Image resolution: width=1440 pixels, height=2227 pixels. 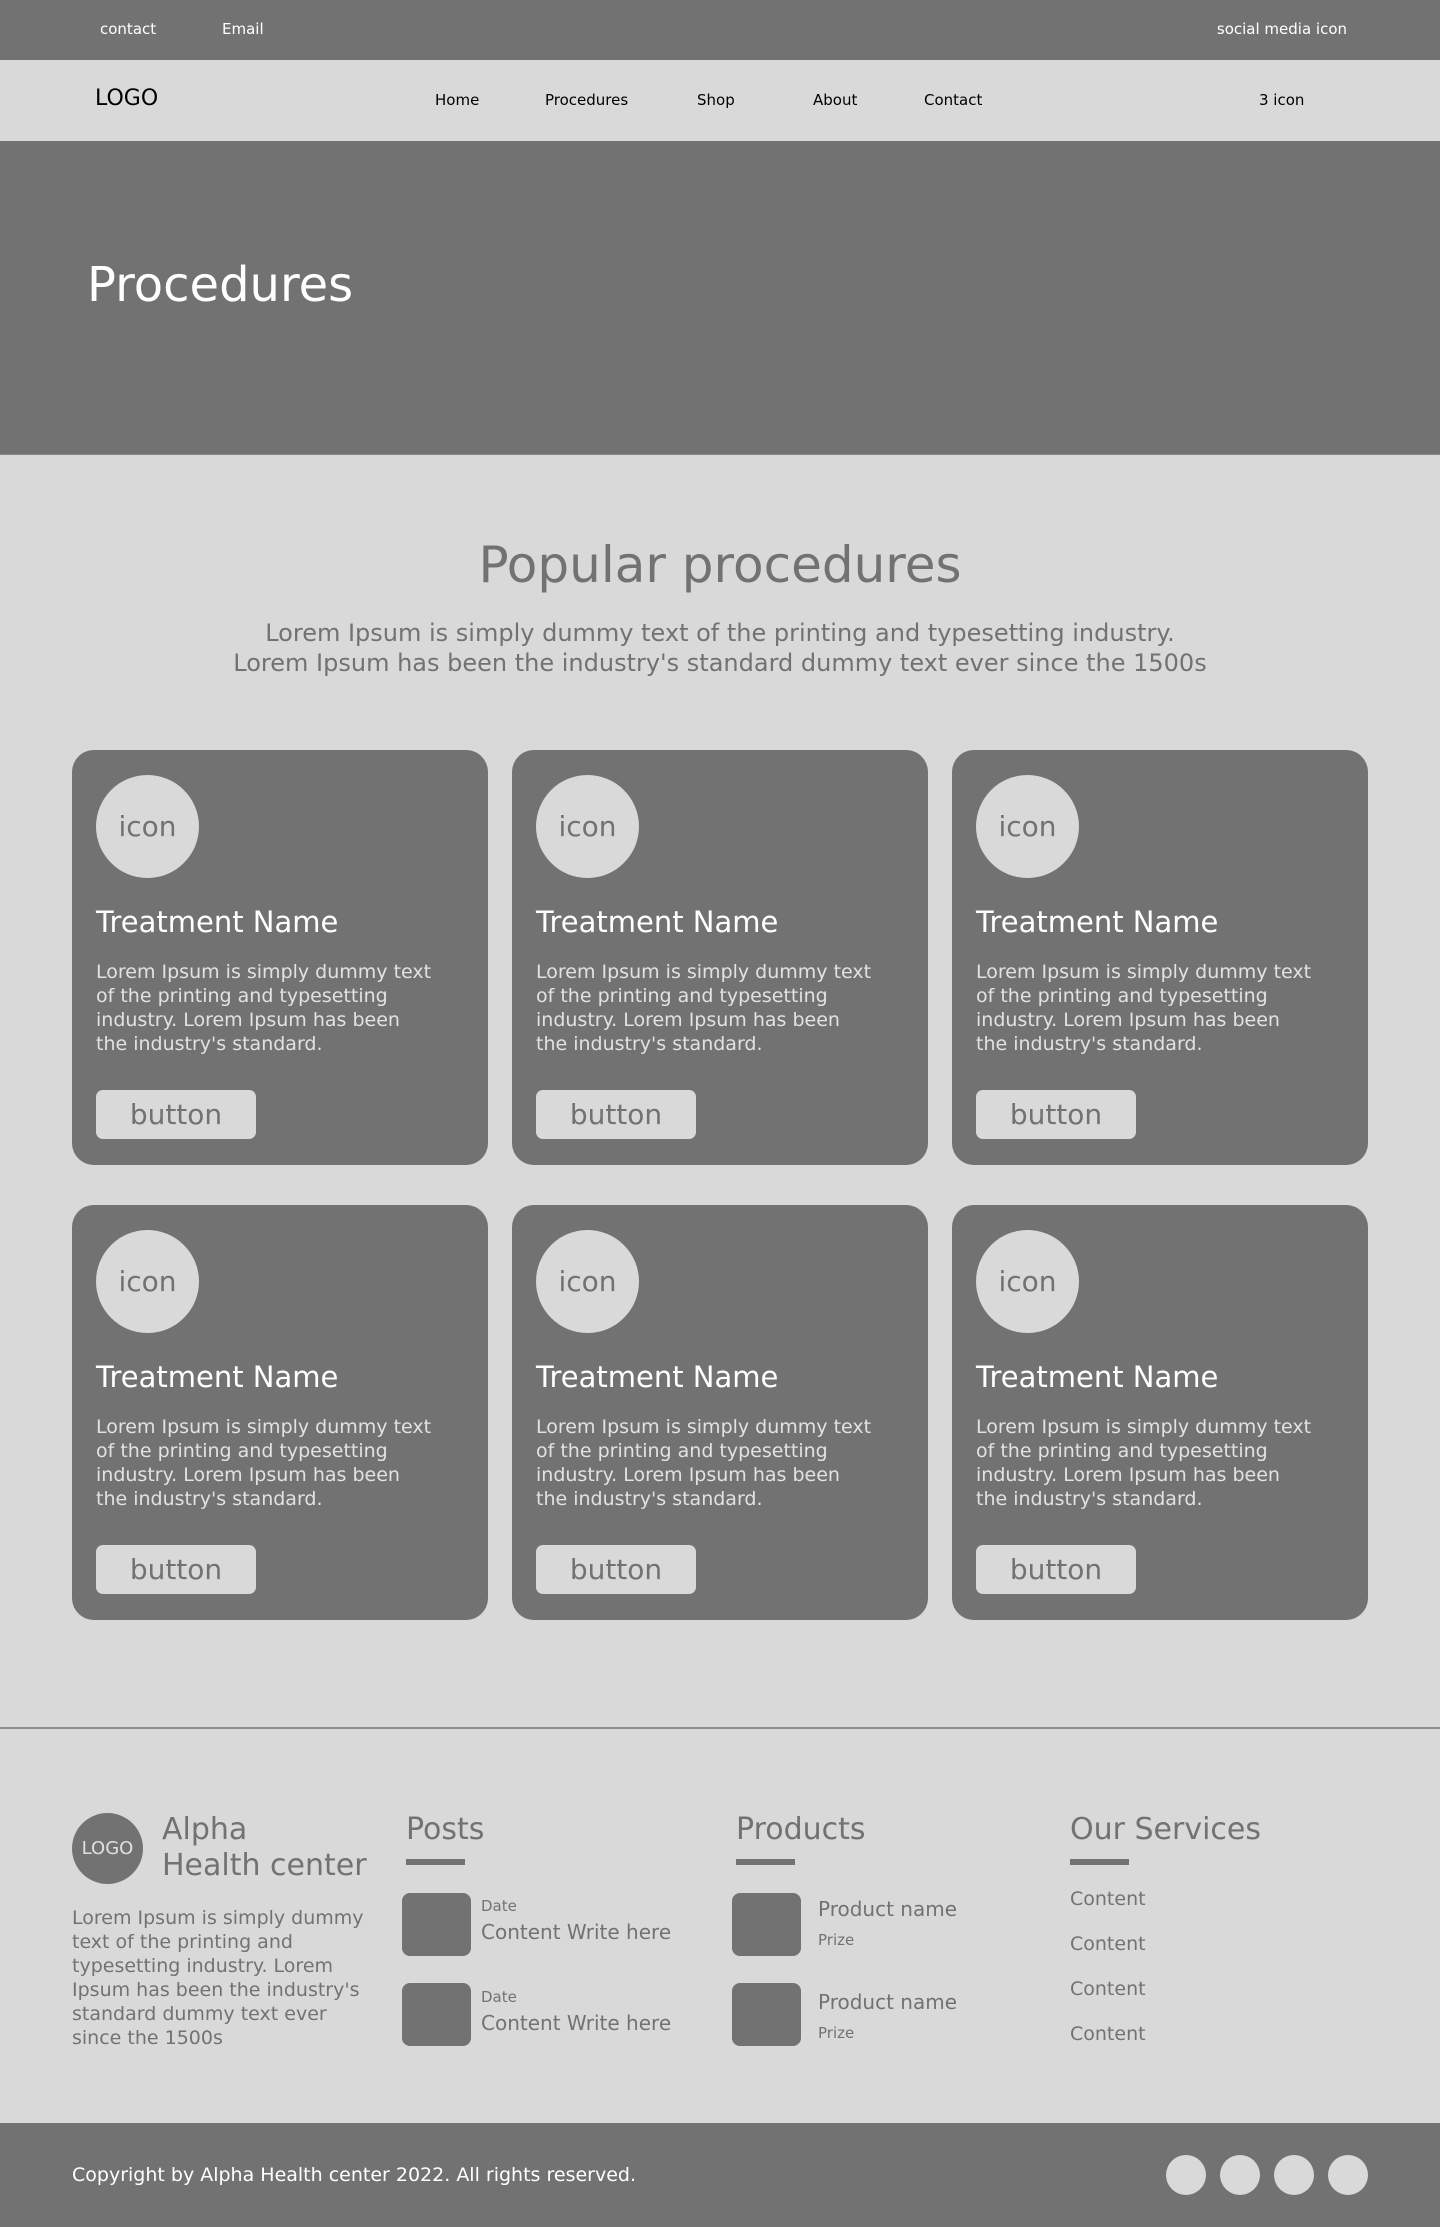 I want to click on nav-item-shop: Shop, so click(x=716, y=100).